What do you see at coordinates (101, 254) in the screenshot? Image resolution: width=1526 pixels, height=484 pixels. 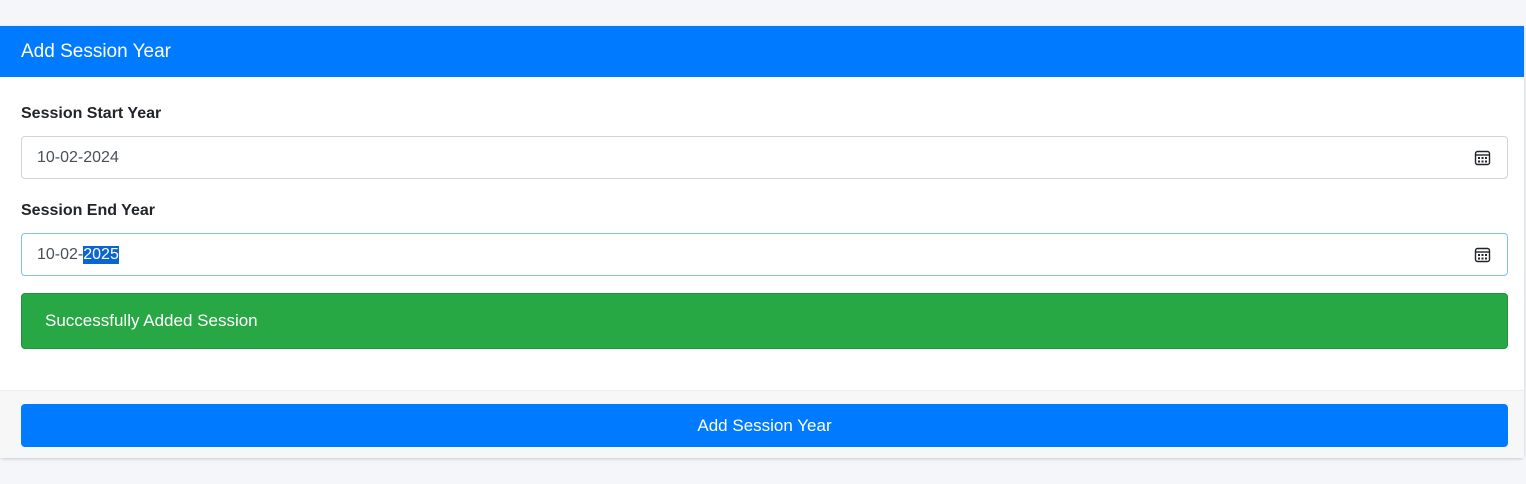 I see `session-end-value-selected: 2025` at bounding box center [101, 254].